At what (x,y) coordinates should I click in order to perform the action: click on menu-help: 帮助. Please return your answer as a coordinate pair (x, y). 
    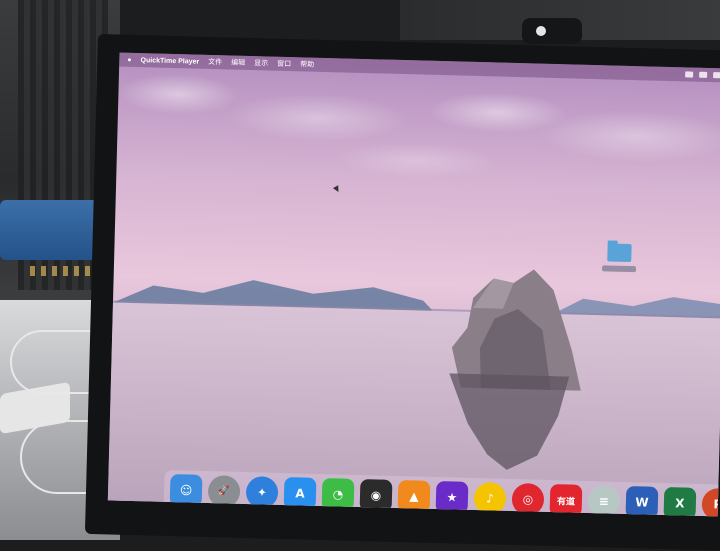
    Looking at the image, I should click on (307, 64).